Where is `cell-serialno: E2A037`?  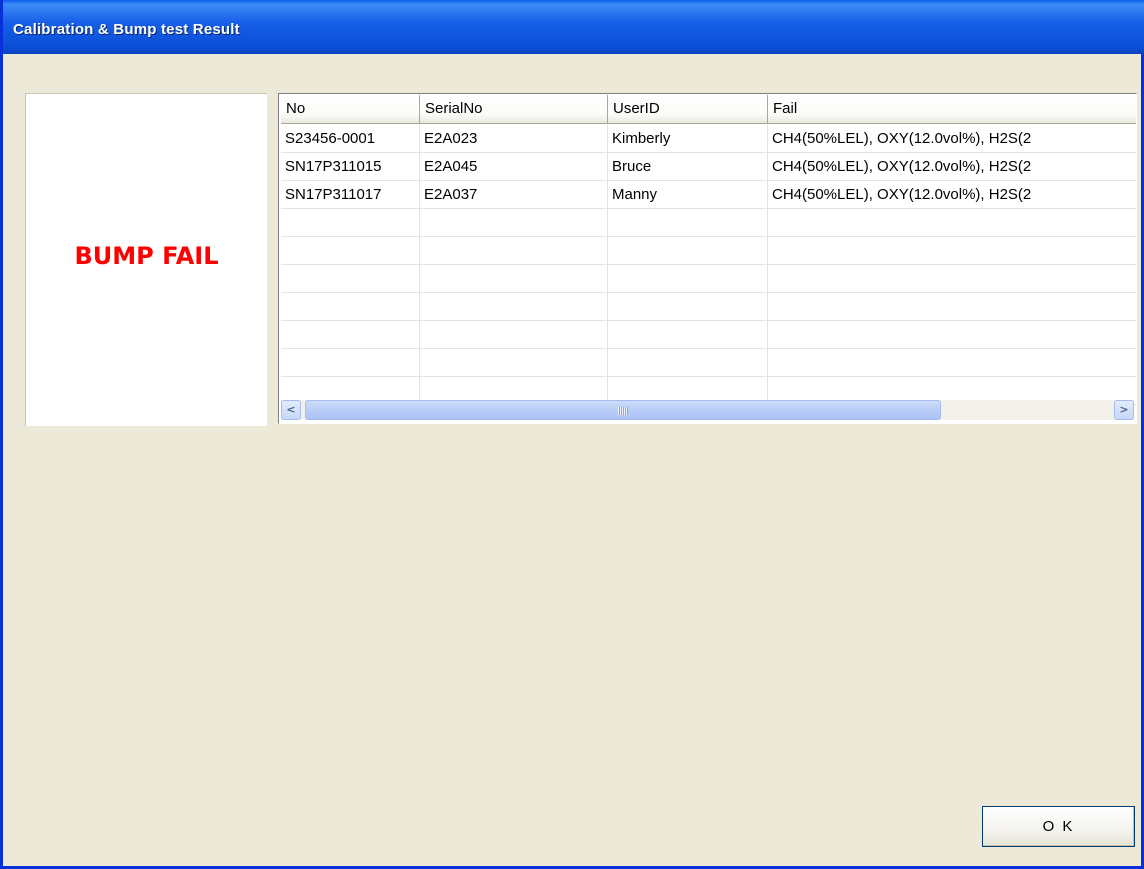 cell-serialno: E2A037 is located at coordinates (514, 194).